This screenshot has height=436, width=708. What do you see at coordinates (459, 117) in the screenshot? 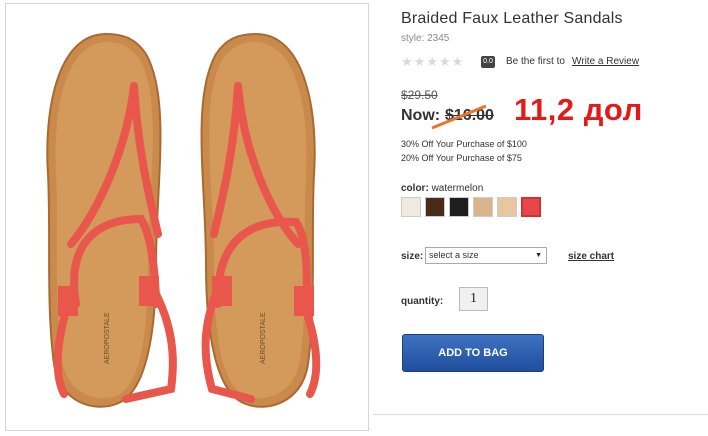
I see `price-strike-annotation` at bounding box center [459, 117].